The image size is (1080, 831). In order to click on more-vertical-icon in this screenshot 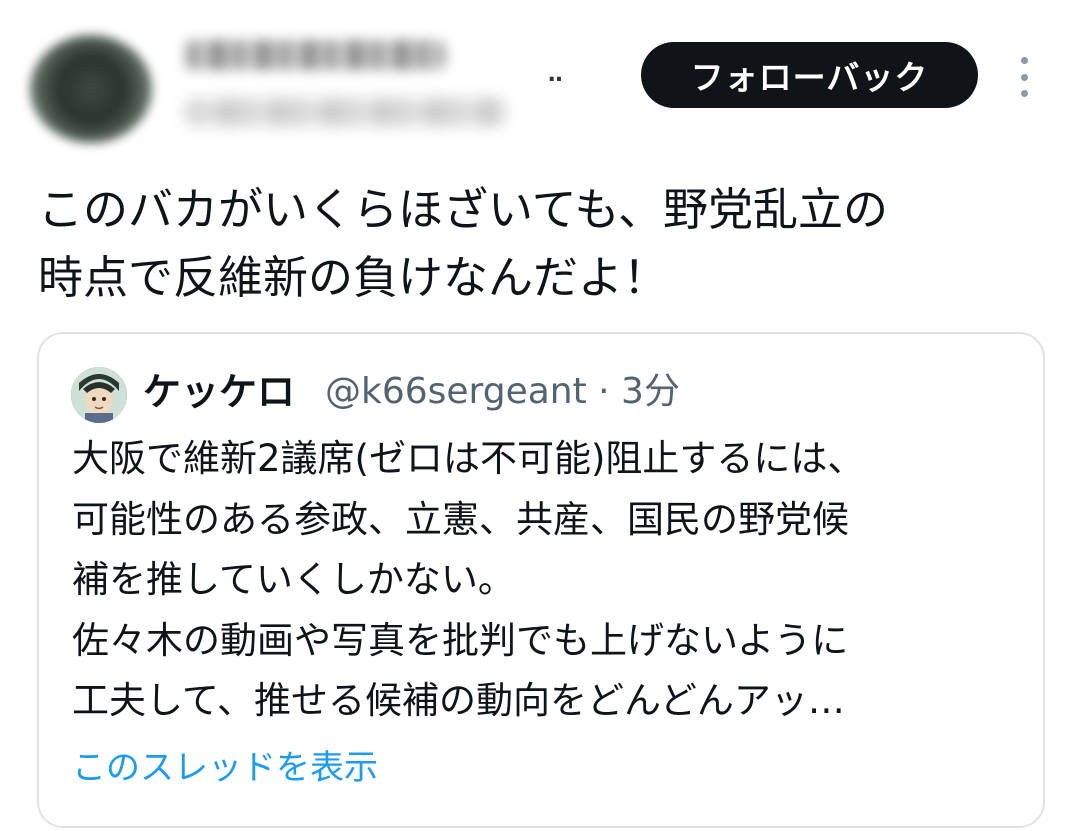, I will do `click(1024, 77)`.